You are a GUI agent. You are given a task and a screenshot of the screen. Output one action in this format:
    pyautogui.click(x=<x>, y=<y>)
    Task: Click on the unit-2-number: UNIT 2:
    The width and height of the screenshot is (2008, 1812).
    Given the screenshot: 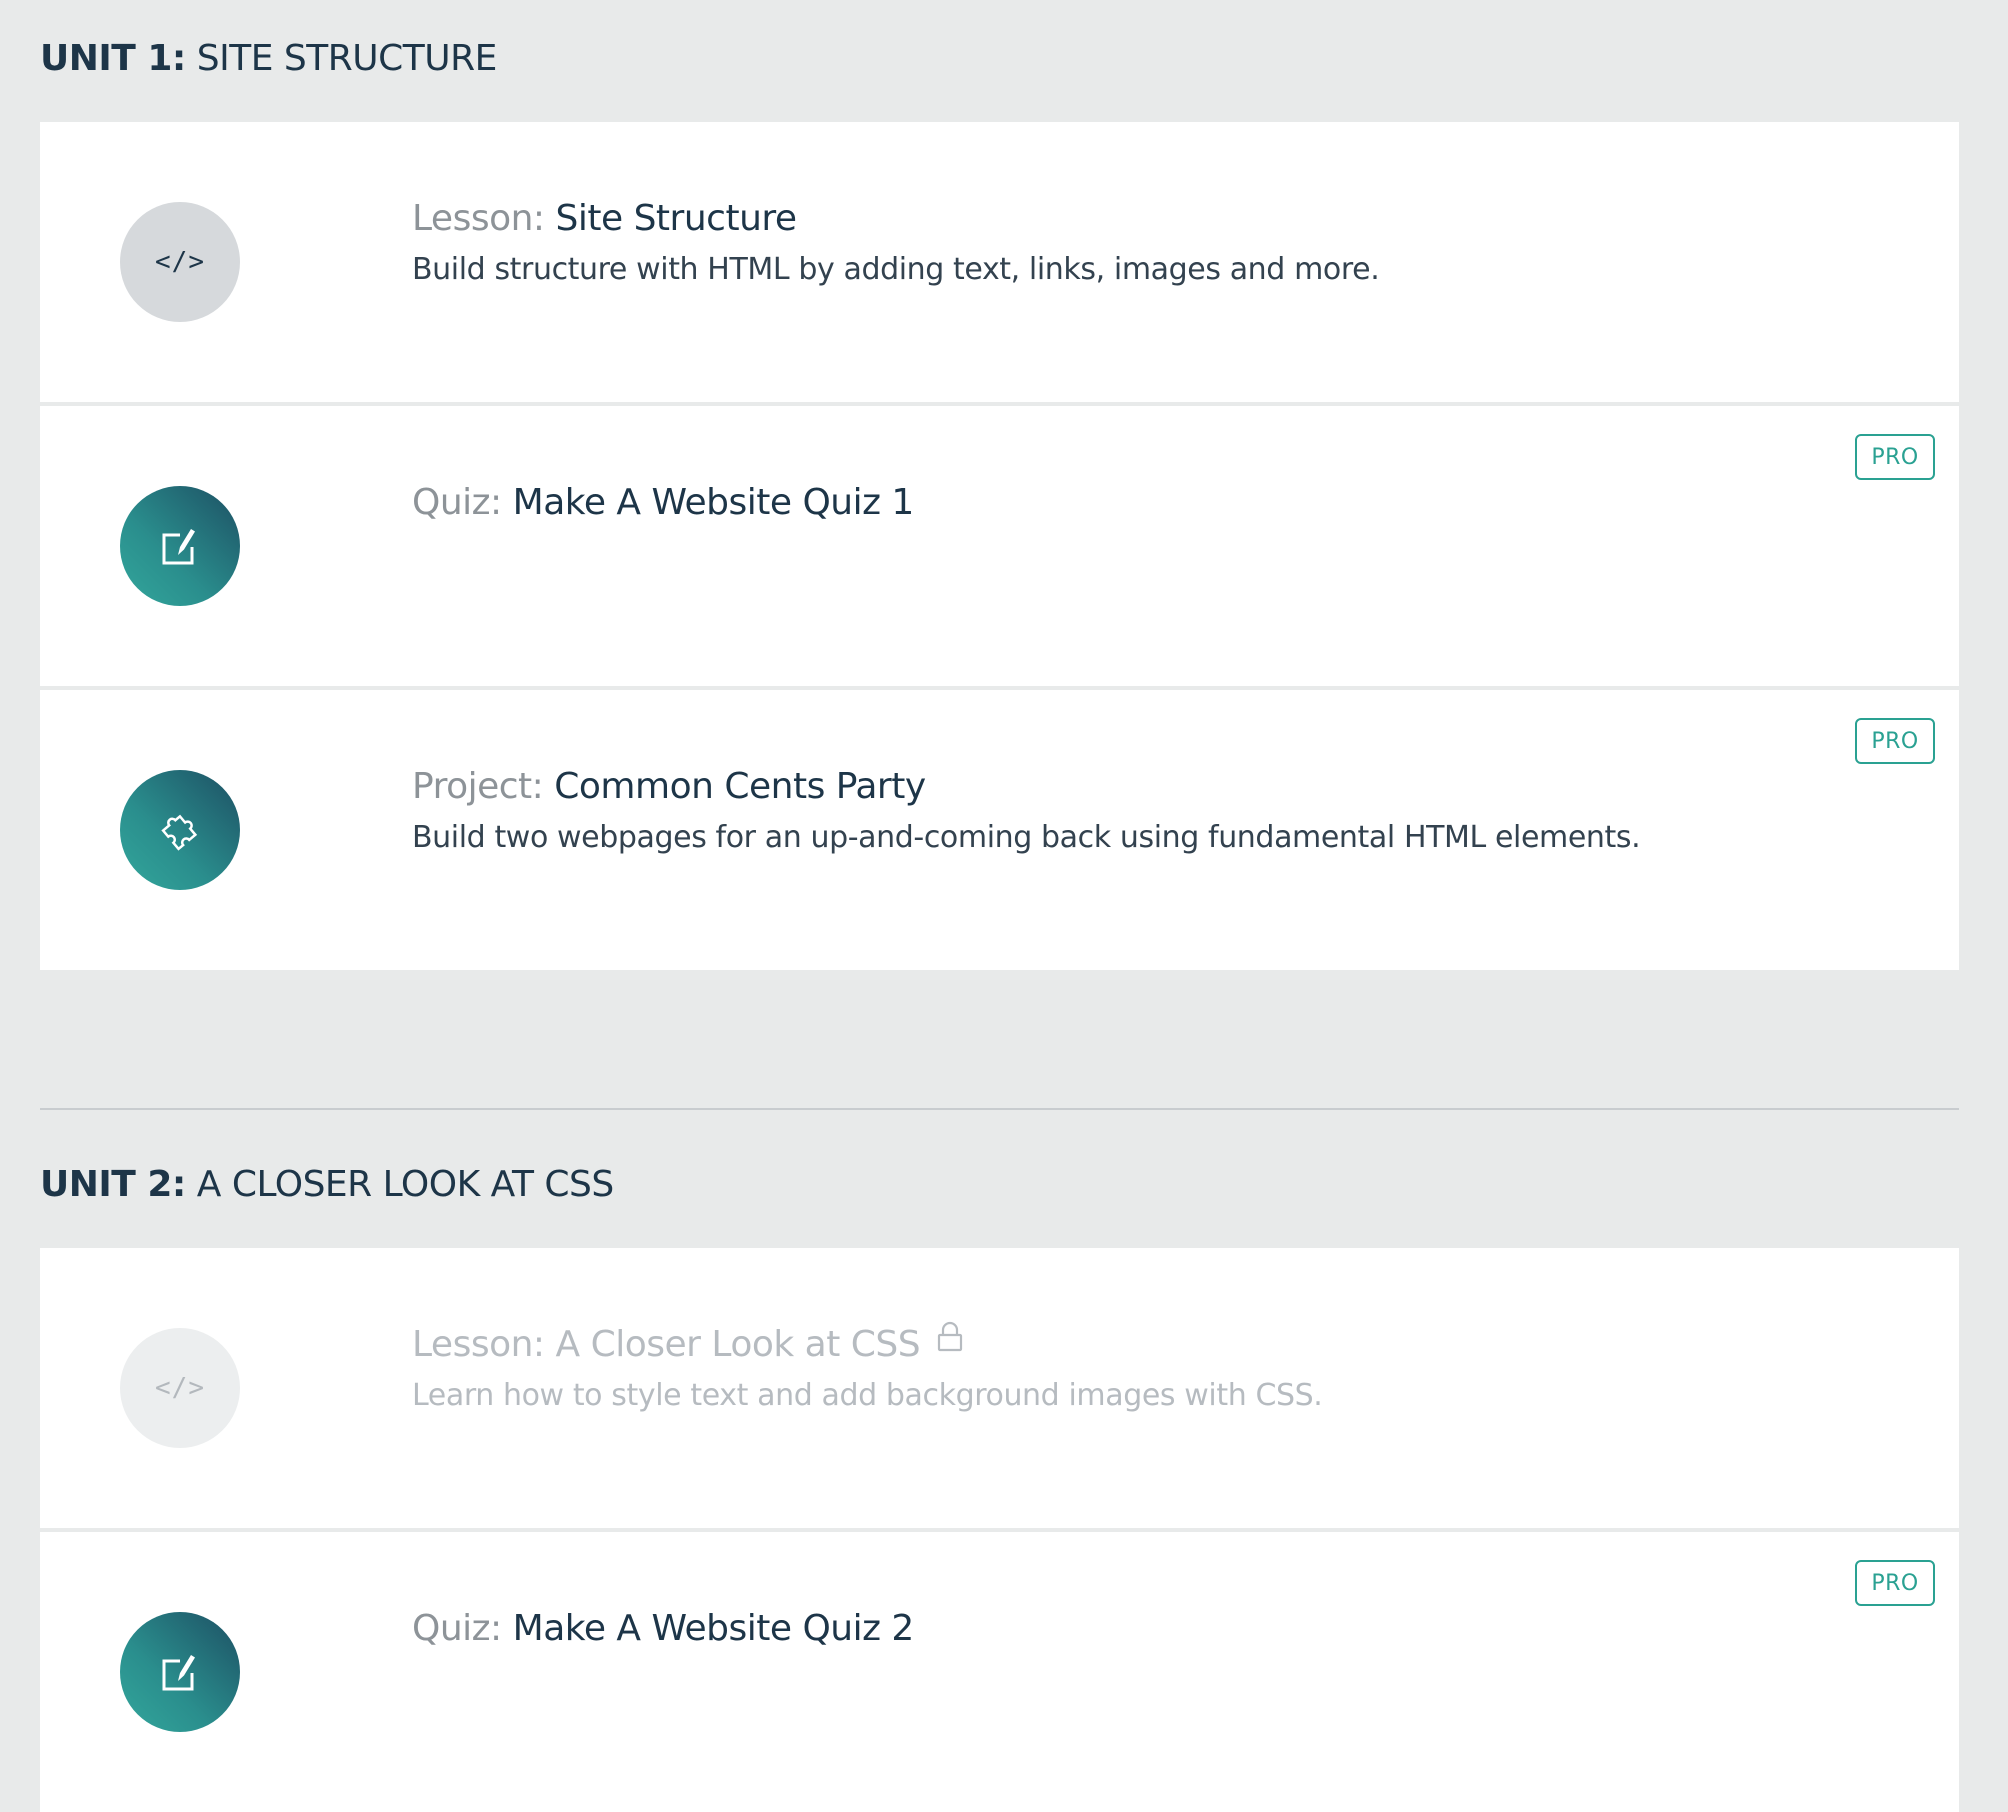 What is the action you would take?
    pyautogui.click(x=113, y=1184)
    